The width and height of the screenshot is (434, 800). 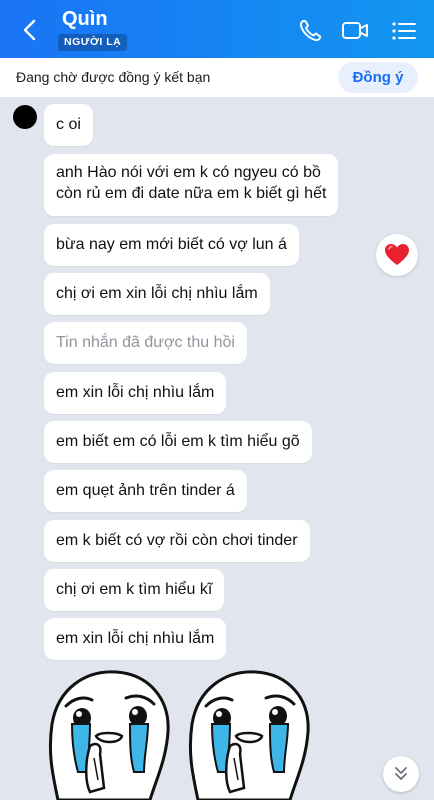 What do you see at coordinates (145, 491) in the screenshot?
I see `message-bubble: em quẹt ảnh trên tinder á` at bounding box center [145, 491].